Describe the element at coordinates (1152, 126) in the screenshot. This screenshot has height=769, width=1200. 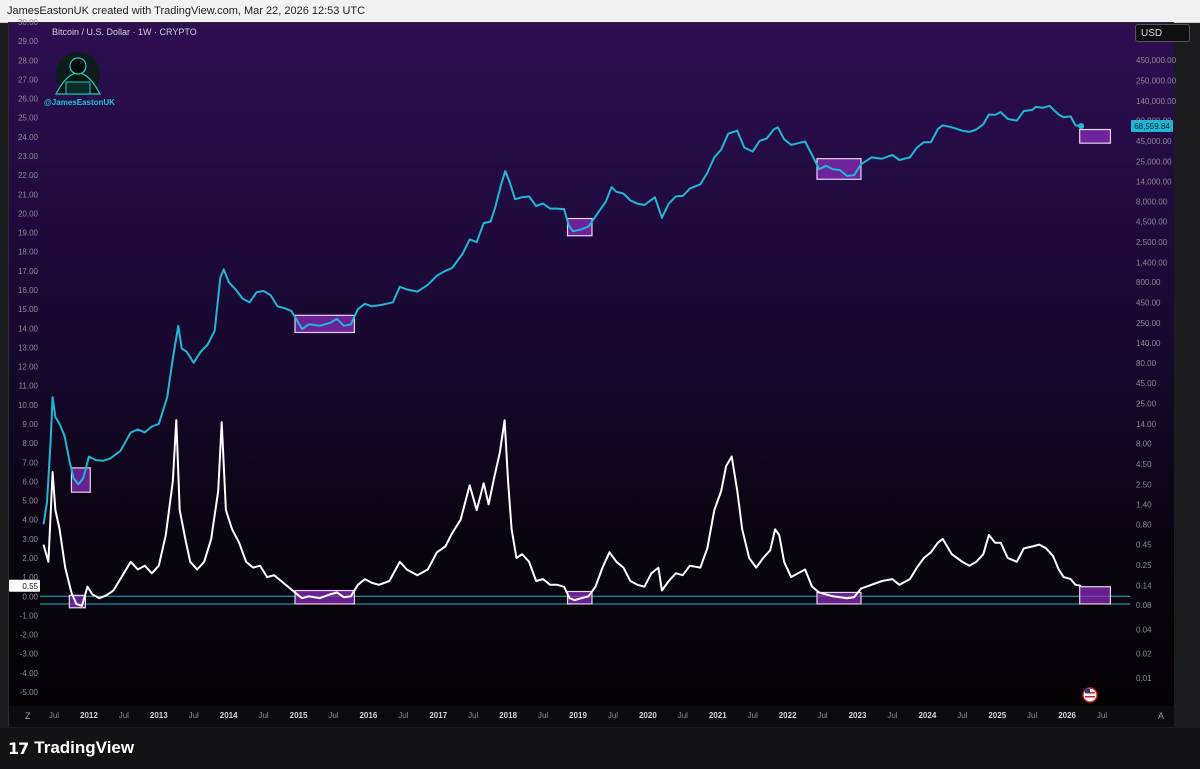
I see `current-price-label: 68,559.84` at that location.